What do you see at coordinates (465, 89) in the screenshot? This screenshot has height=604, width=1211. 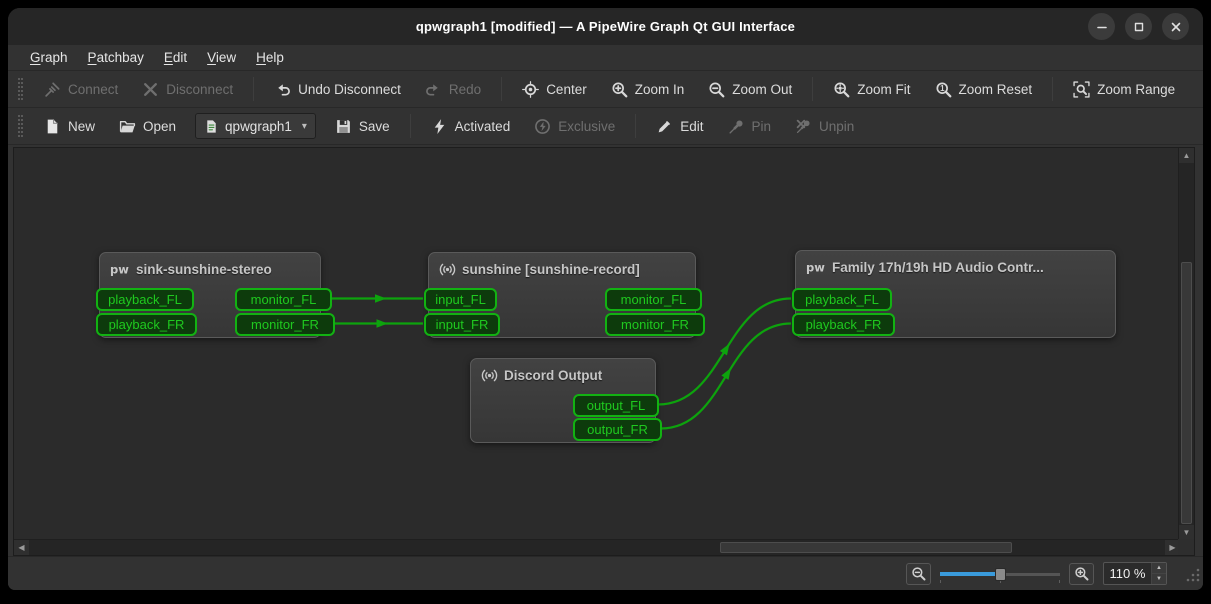 I see `toolbar-button-label: Redo` at bounding box center [465, 89].